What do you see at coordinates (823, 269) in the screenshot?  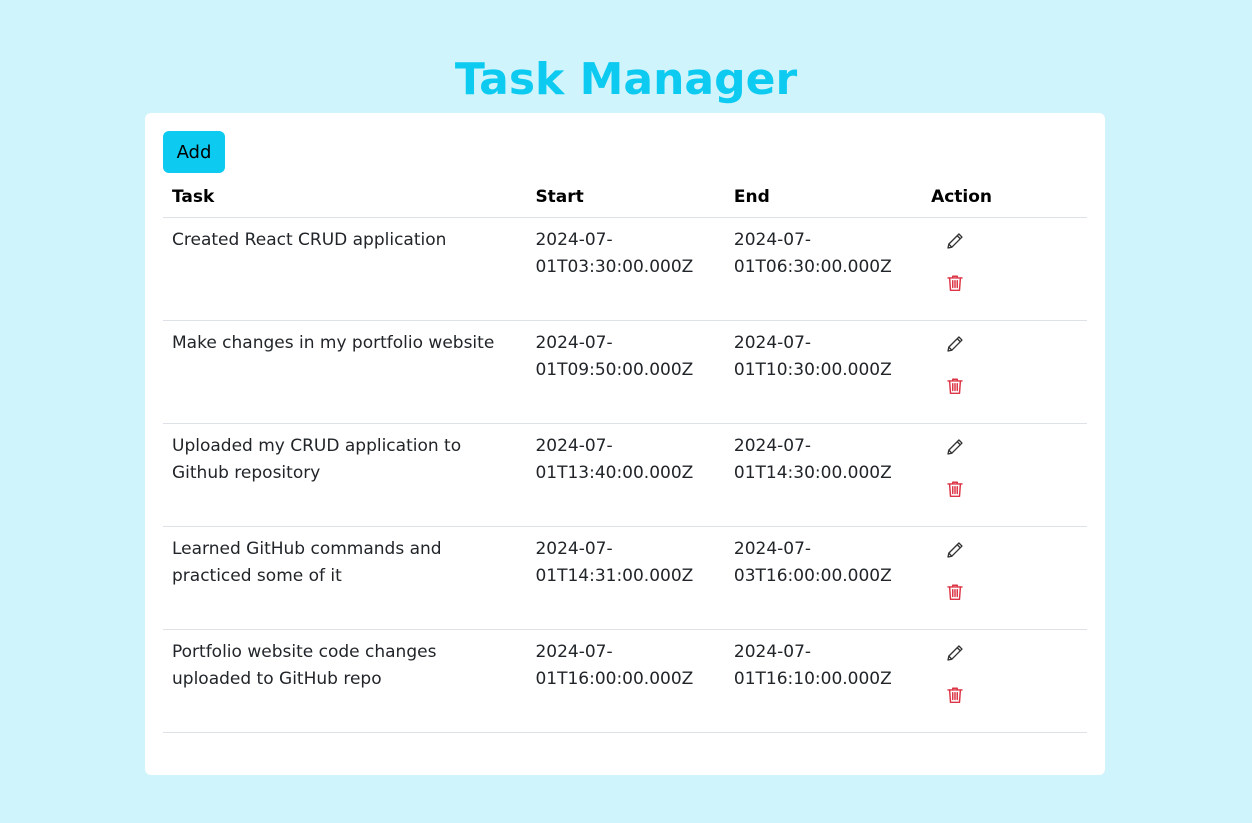 I see `end-cell: 2024-07-01T06:30:00.000Z` at bounding box center [823, 269].